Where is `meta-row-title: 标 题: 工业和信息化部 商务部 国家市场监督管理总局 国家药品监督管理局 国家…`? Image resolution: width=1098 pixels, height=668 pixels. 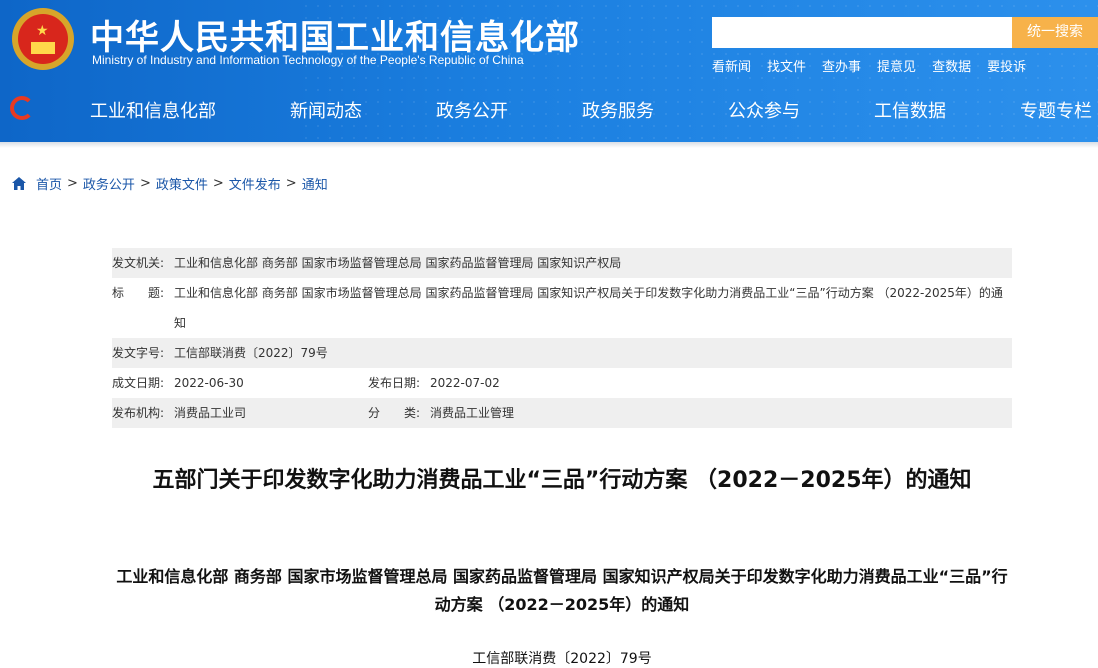
meta-row-title: 标 题: 工业和信息化部 商务部 国家市场监督管理总局 国家药品监督管理局 国家… is located at coordinates (562, 308).